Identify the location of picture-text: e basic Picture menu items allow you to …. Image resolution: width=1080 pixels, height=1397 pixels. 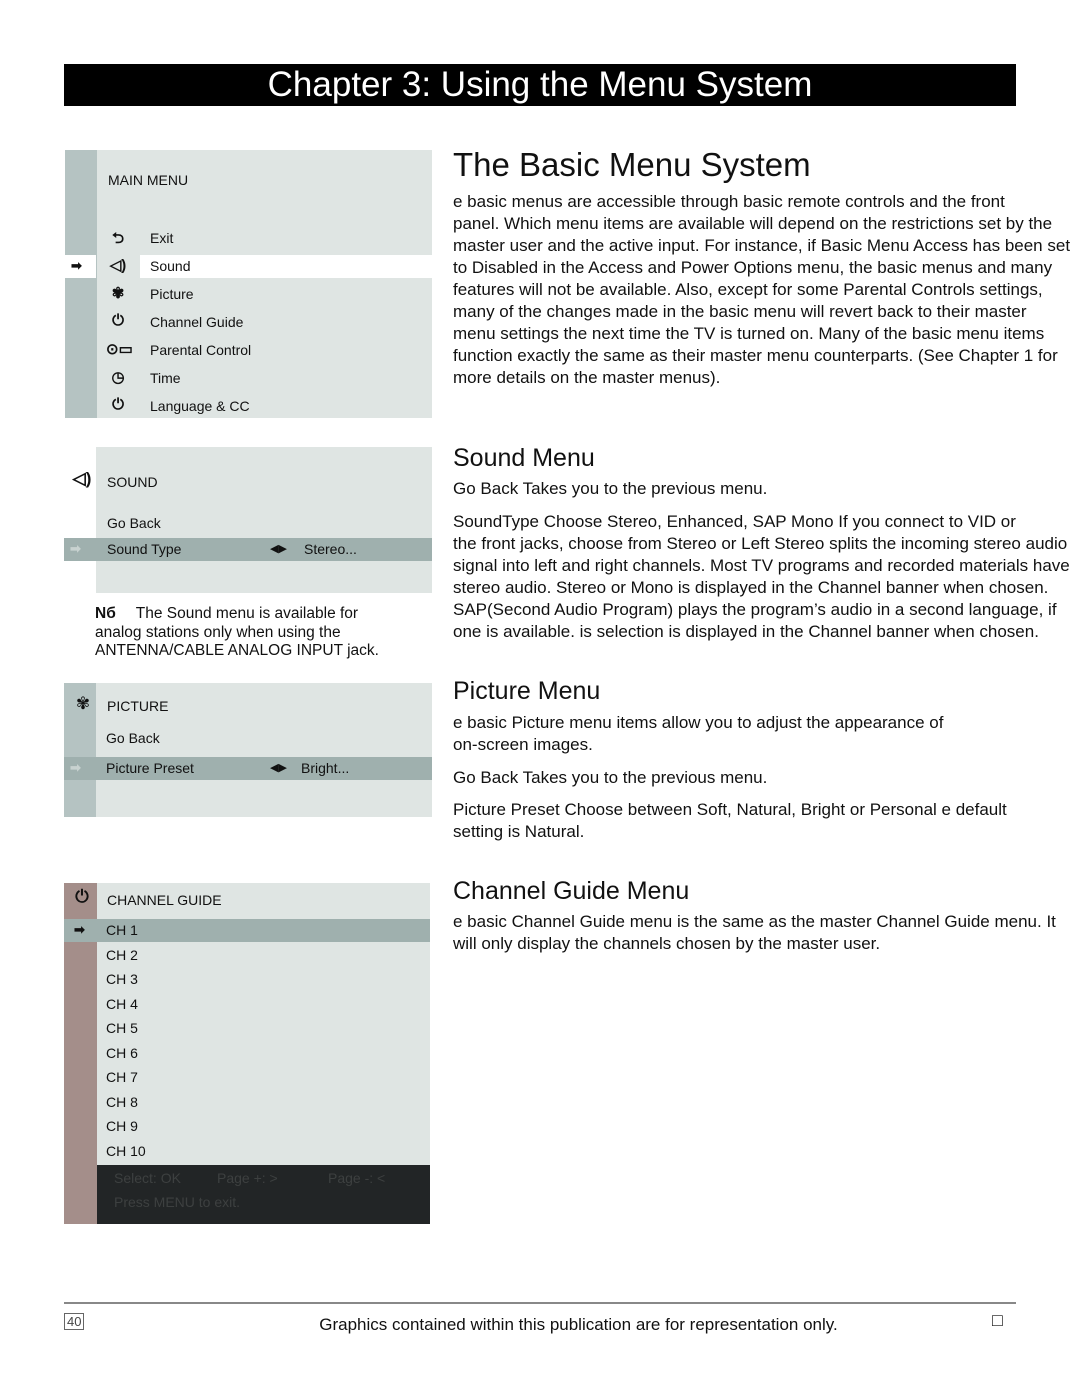
(698, 734).